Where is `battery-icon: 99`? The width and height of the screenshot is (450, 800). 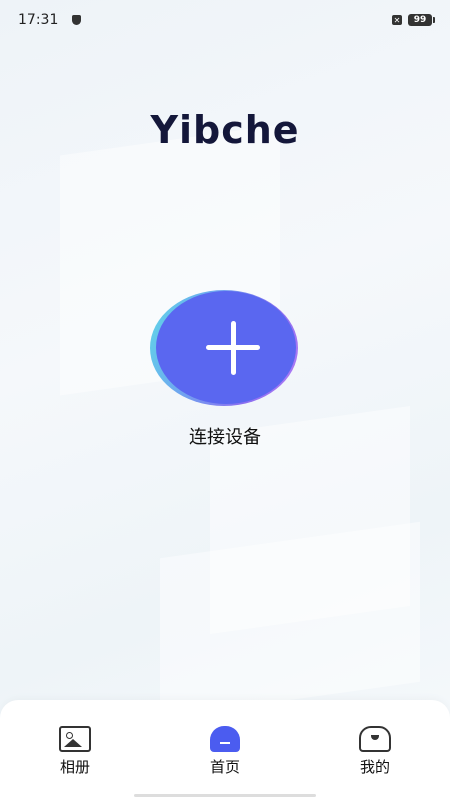 battery-icon: 99 is located at coordinates (421, 20).